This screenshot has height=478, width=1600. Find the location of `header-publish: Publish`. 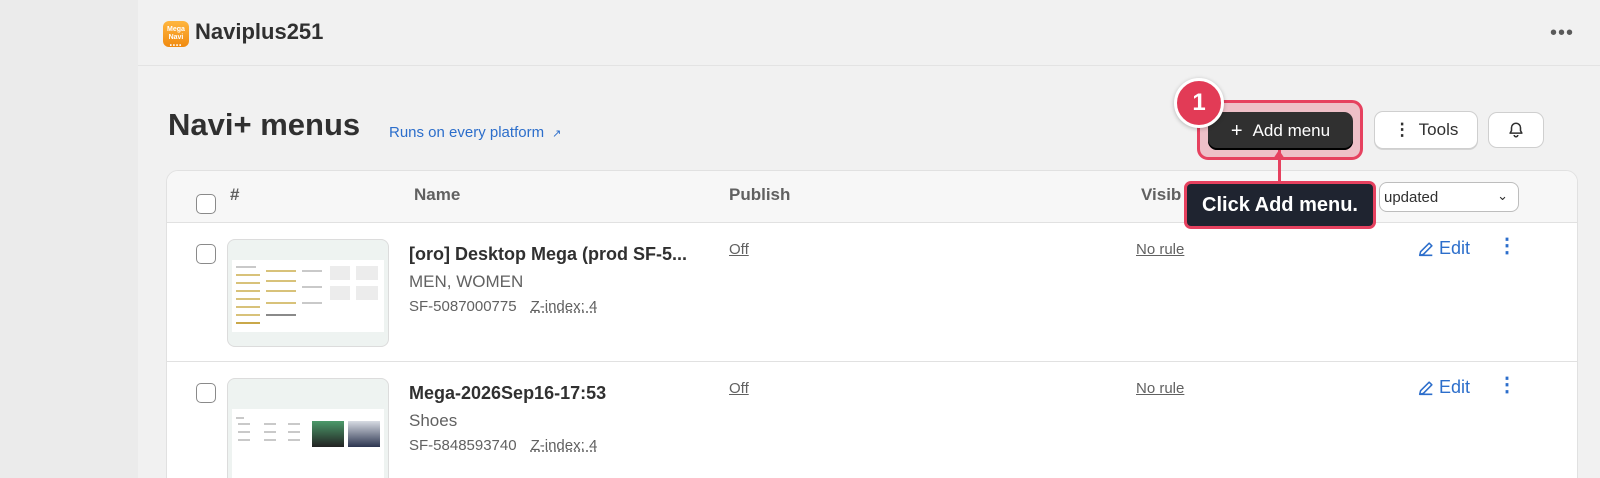

header-publish: Publish is located at coordinates (759, 195).